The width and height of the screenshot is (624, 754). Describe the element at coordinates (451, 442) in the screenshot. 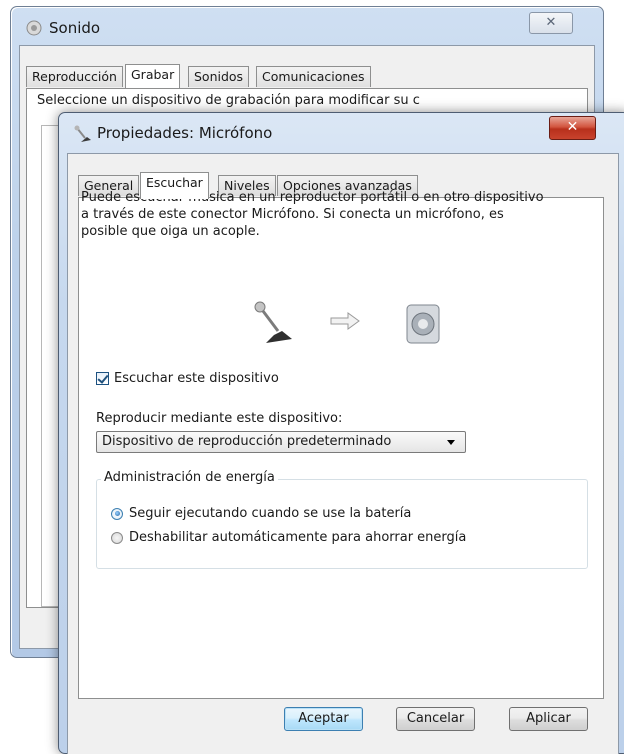

I see `chevron-down-icon` at that location.